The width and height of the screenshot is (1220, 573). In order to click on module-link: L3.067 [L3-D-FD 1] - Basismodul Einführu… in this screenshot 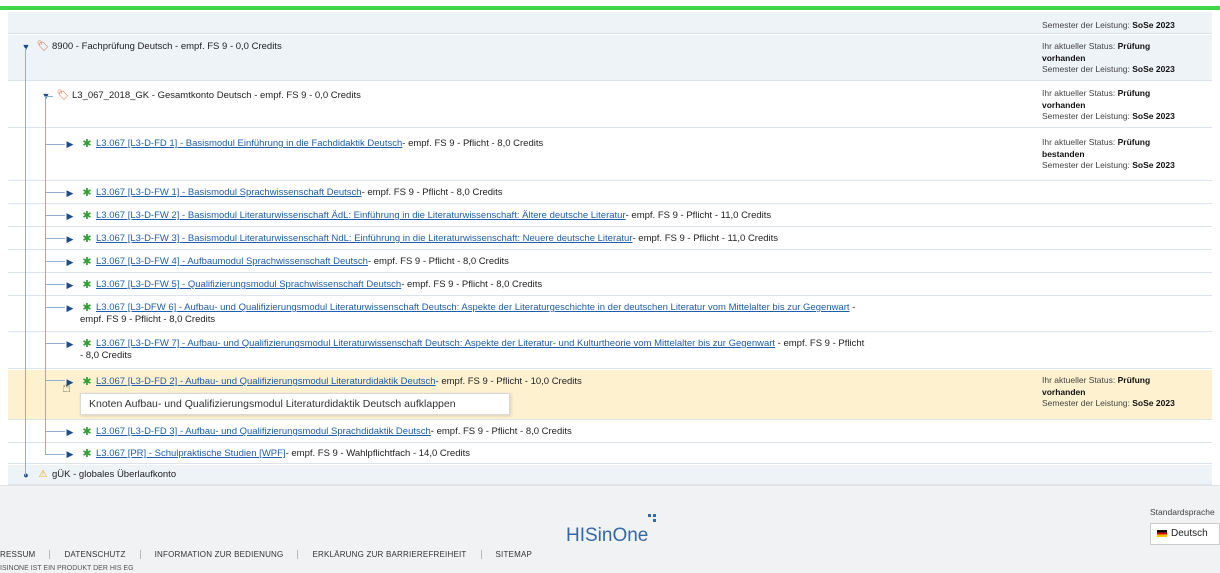, I will do `click(249, 144)`.